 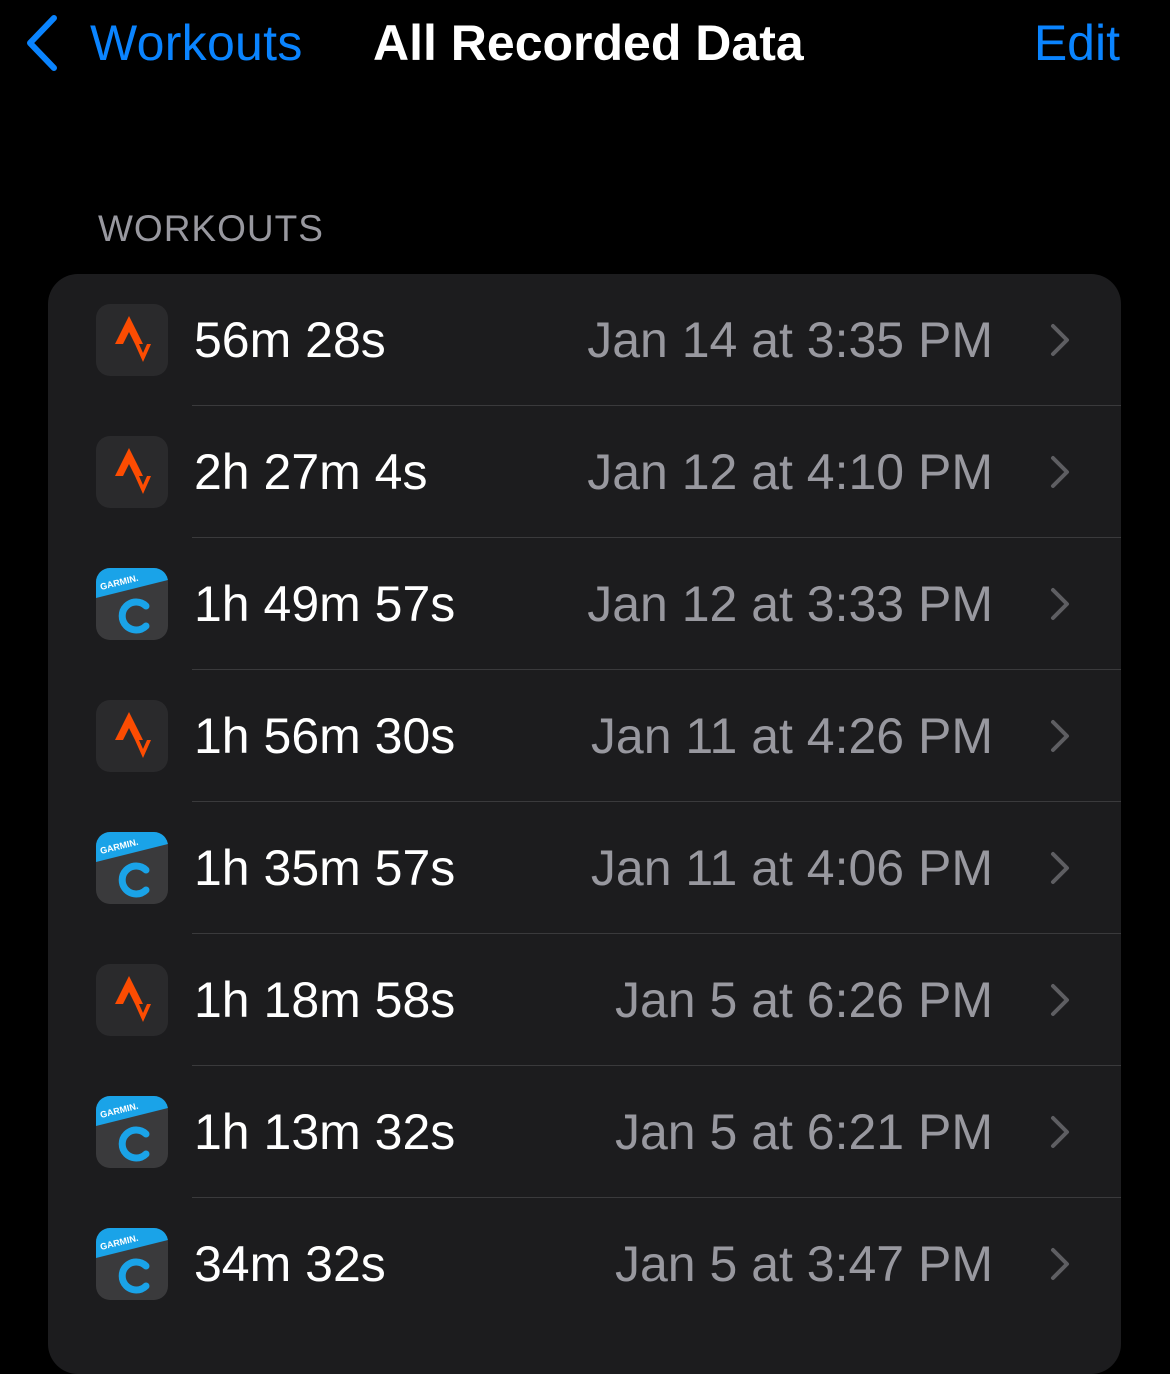 I want to click on workout-date: Jan 14 at 3:35 PM, so click(x=790, y=340).